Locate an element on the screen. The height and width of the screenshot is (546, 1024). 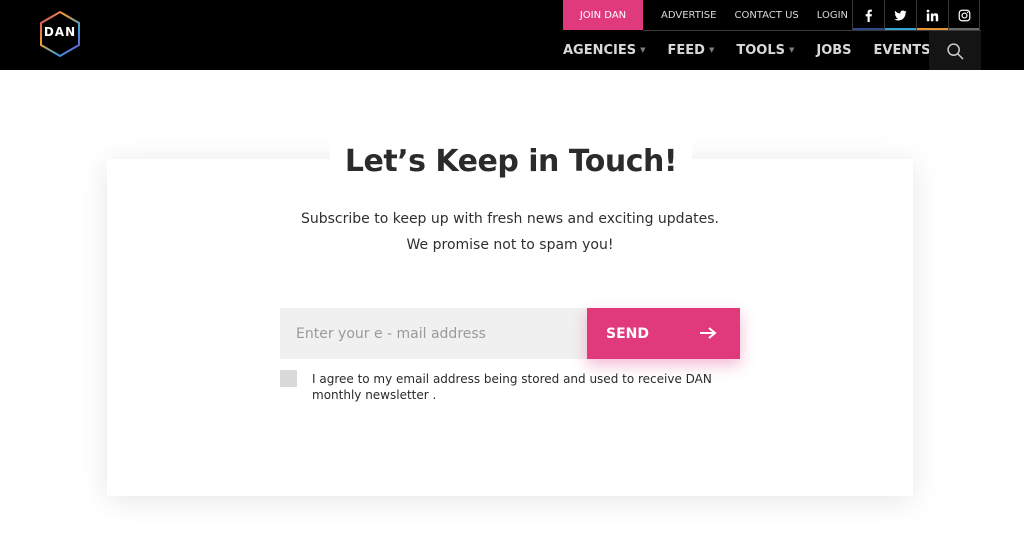
nav-jobs: JOBS is located at coordinates (833, 50).